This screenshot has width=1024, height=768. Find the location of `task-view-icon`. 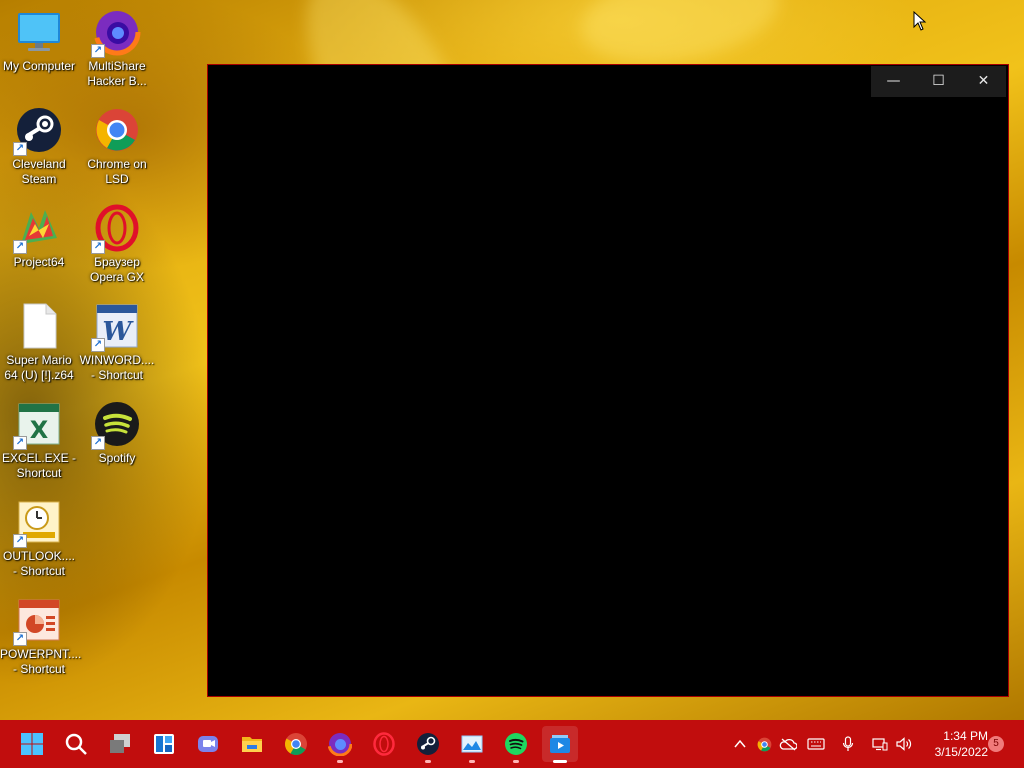

task-view-icon is located at coordinates (120, 743).